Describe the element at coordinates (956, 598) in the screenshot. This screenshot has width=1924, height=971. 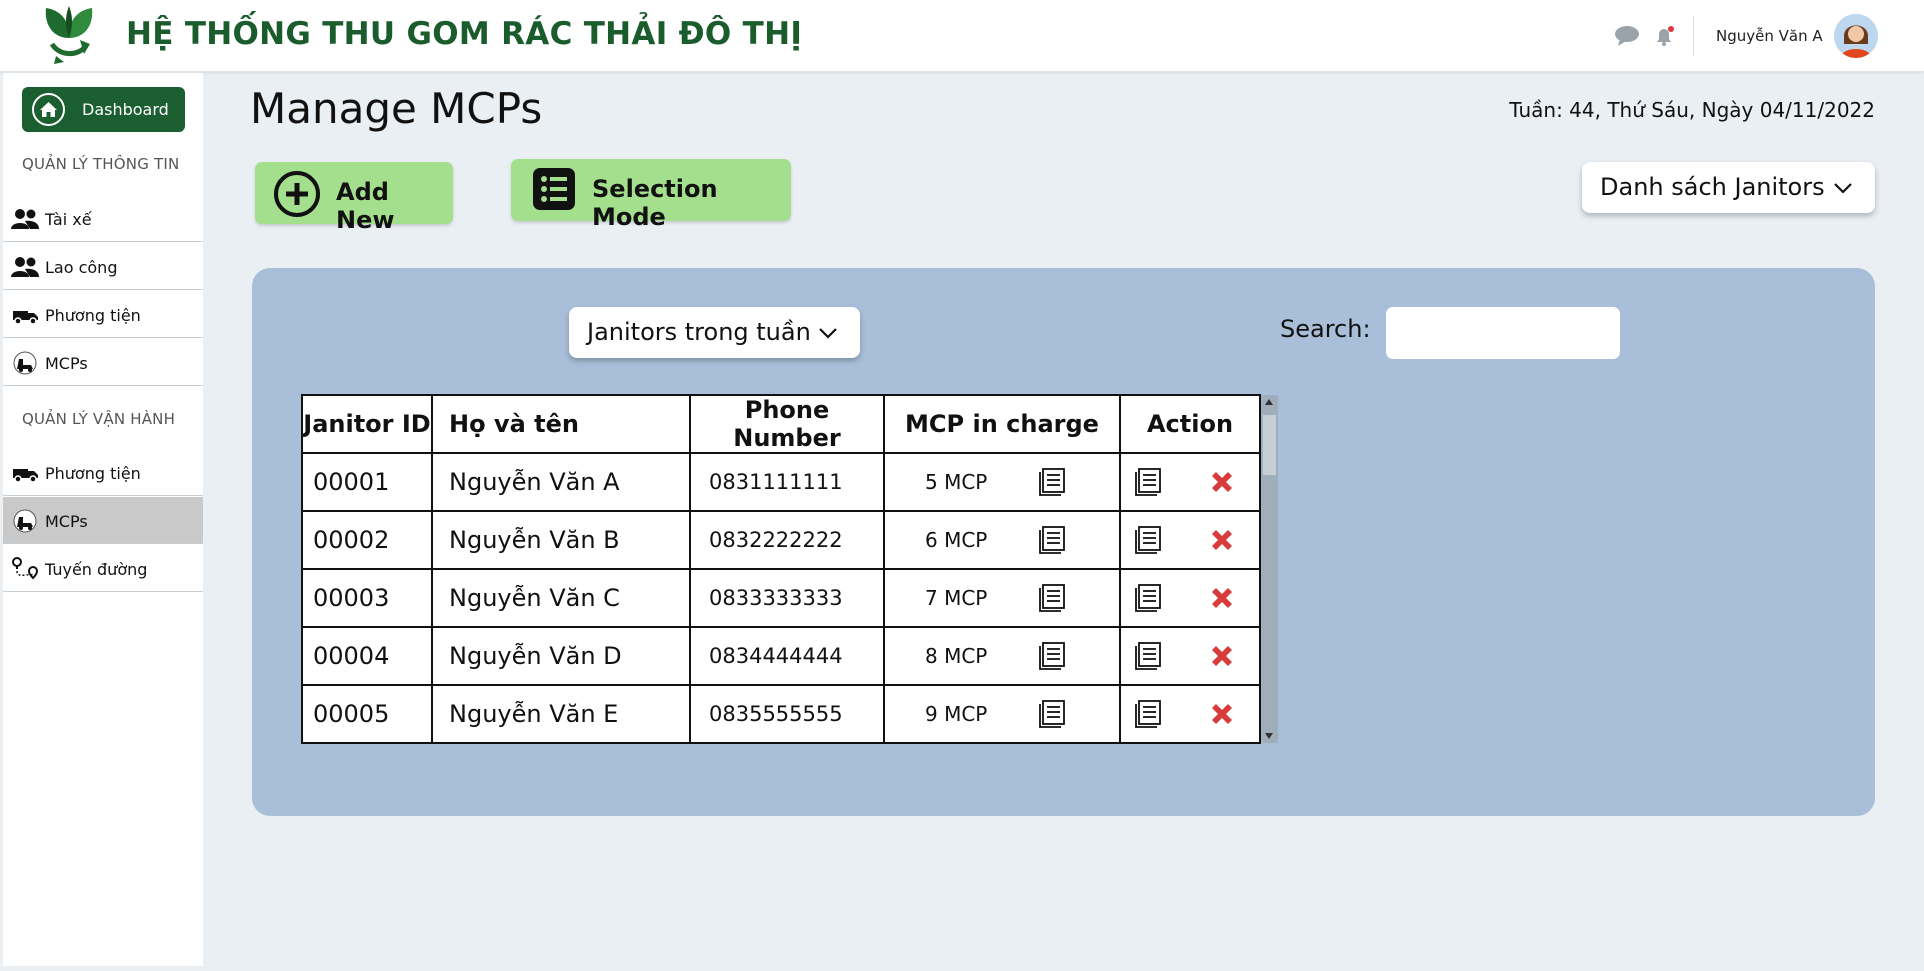
I see `mcp-count: 7 MCP` at that location.